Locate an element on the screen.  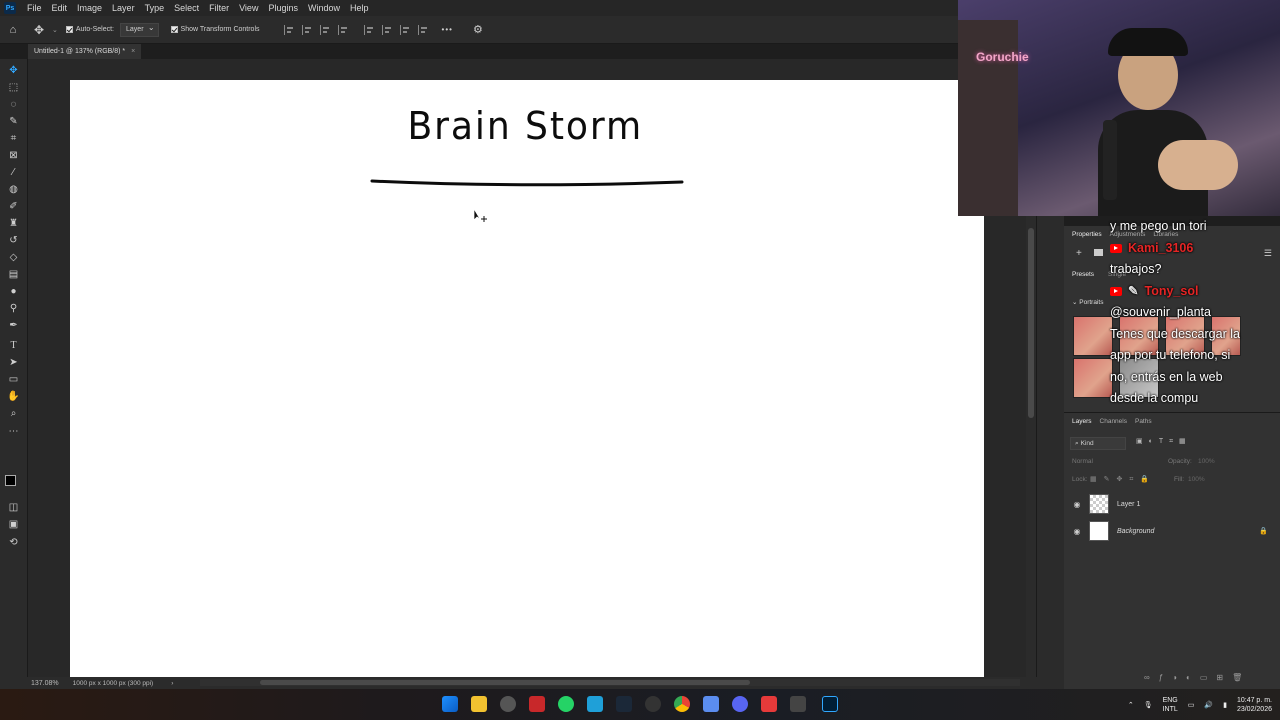
obs-icon is located at coordinates (508, 704).